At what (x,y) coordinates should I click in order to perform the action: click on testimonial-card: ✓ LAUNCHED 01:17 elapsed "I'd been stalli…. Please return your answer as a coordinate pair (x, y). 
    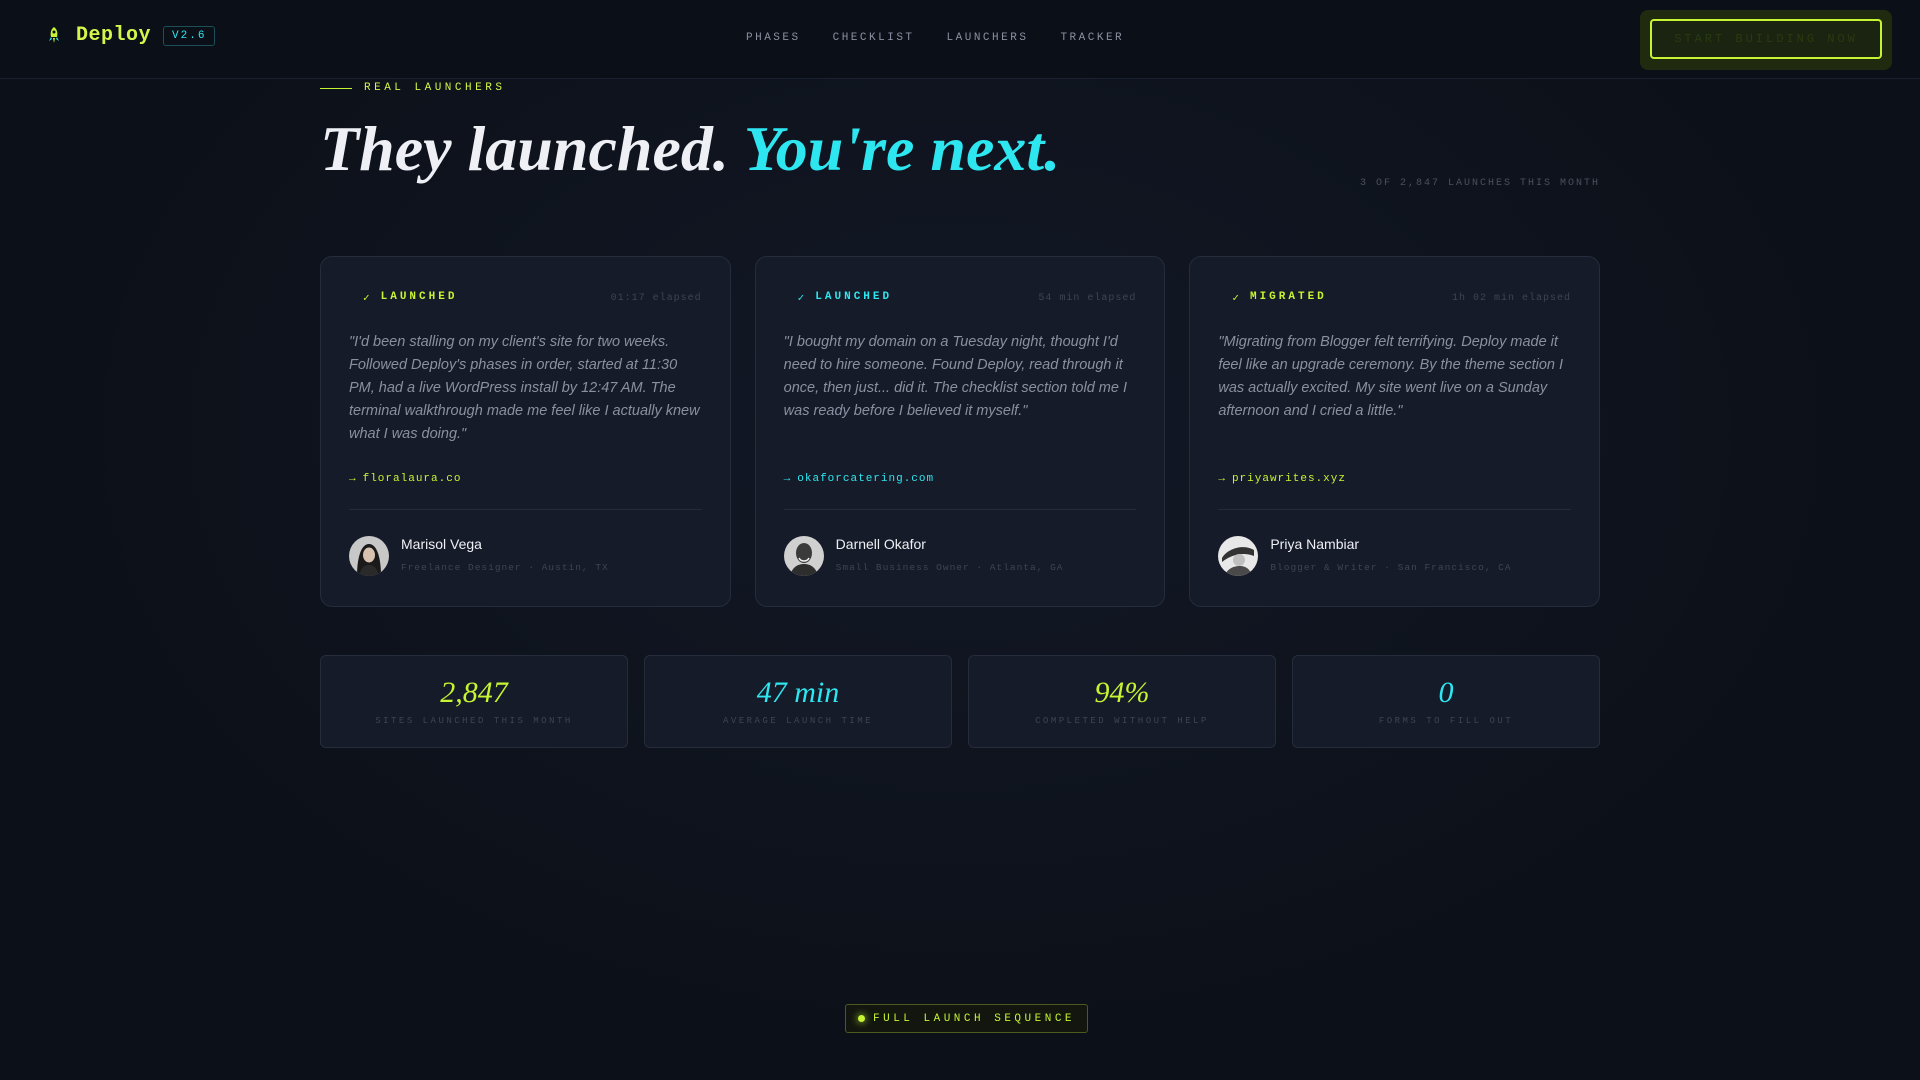
    Looking at the image, I should click on (525, 431).